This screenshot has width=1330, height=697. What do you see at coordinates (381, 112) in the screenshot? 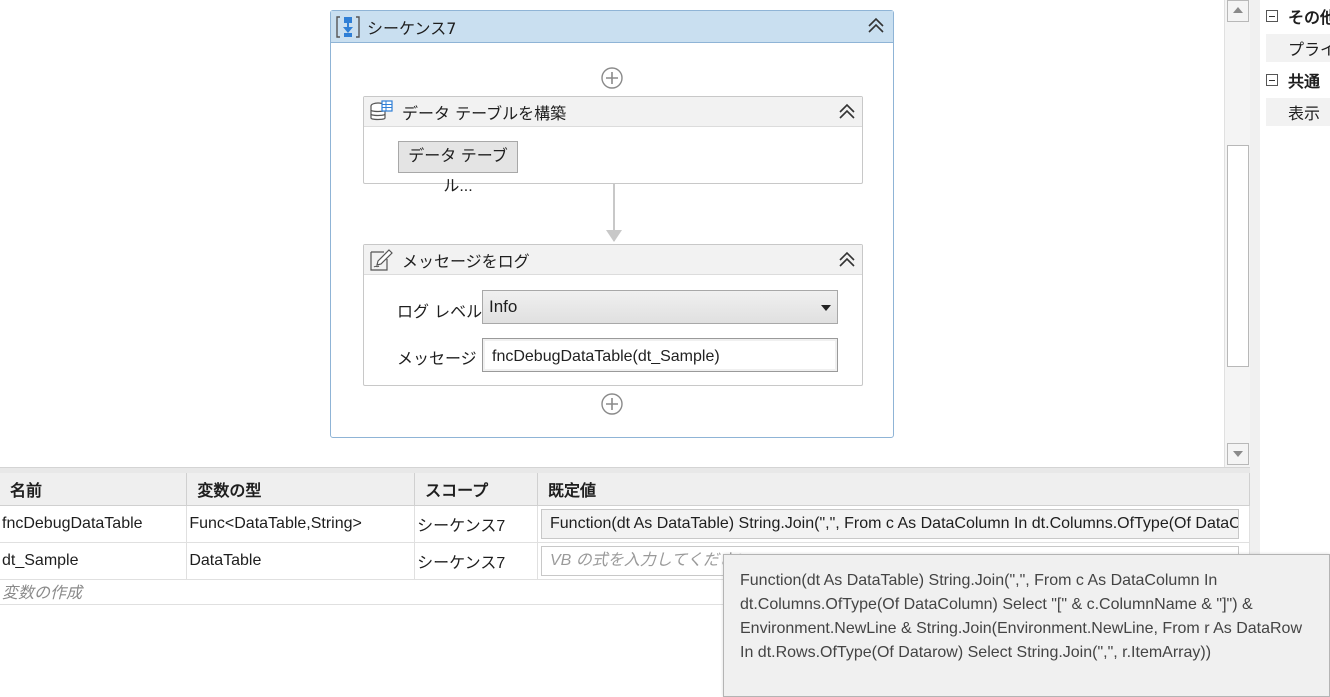
I see `database-table-icon` at bounding box center [381, 112].